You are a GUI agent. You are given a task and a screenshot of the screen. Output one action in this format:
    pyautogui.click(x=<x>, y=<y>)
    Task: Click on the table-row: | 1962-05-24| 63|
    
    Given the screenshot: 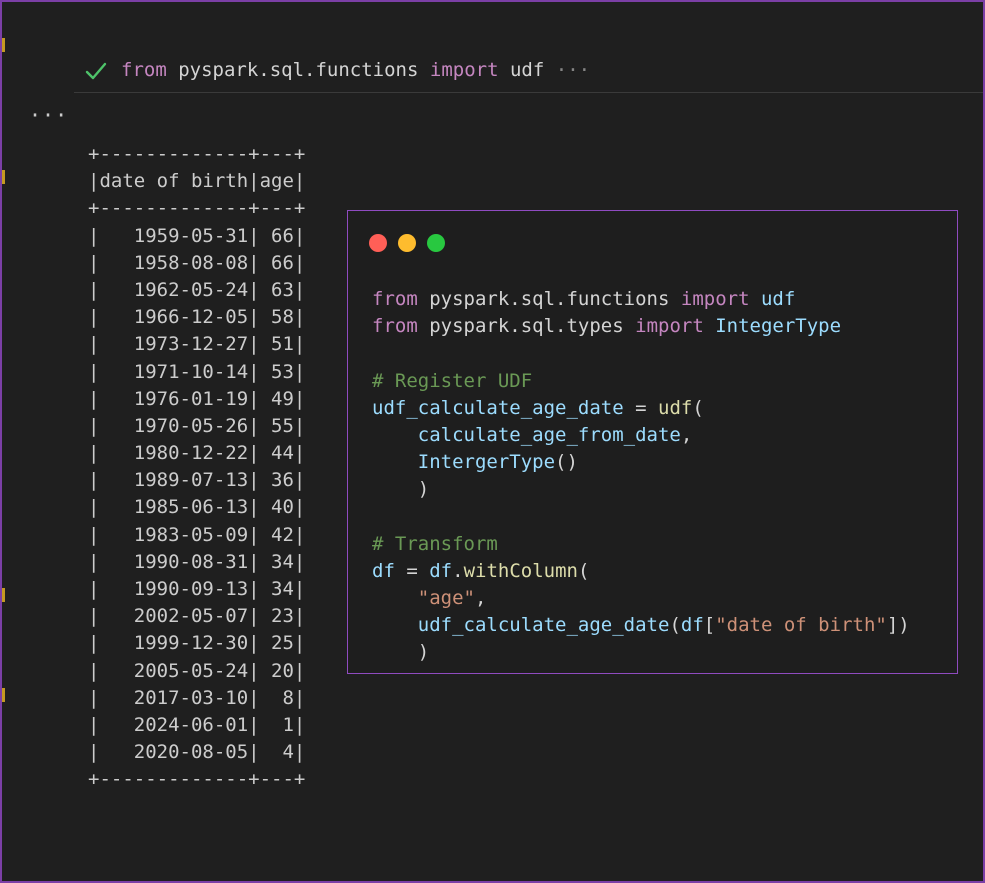 What is the action you would take?
    pyautogui.click(x=197, y=289)
    